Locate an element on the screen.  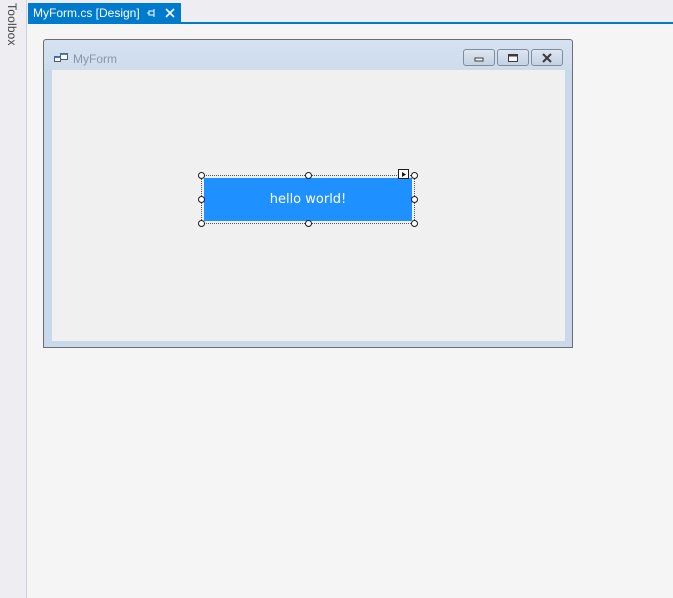
form-title: MyForm is located at coordinates (95, 59).